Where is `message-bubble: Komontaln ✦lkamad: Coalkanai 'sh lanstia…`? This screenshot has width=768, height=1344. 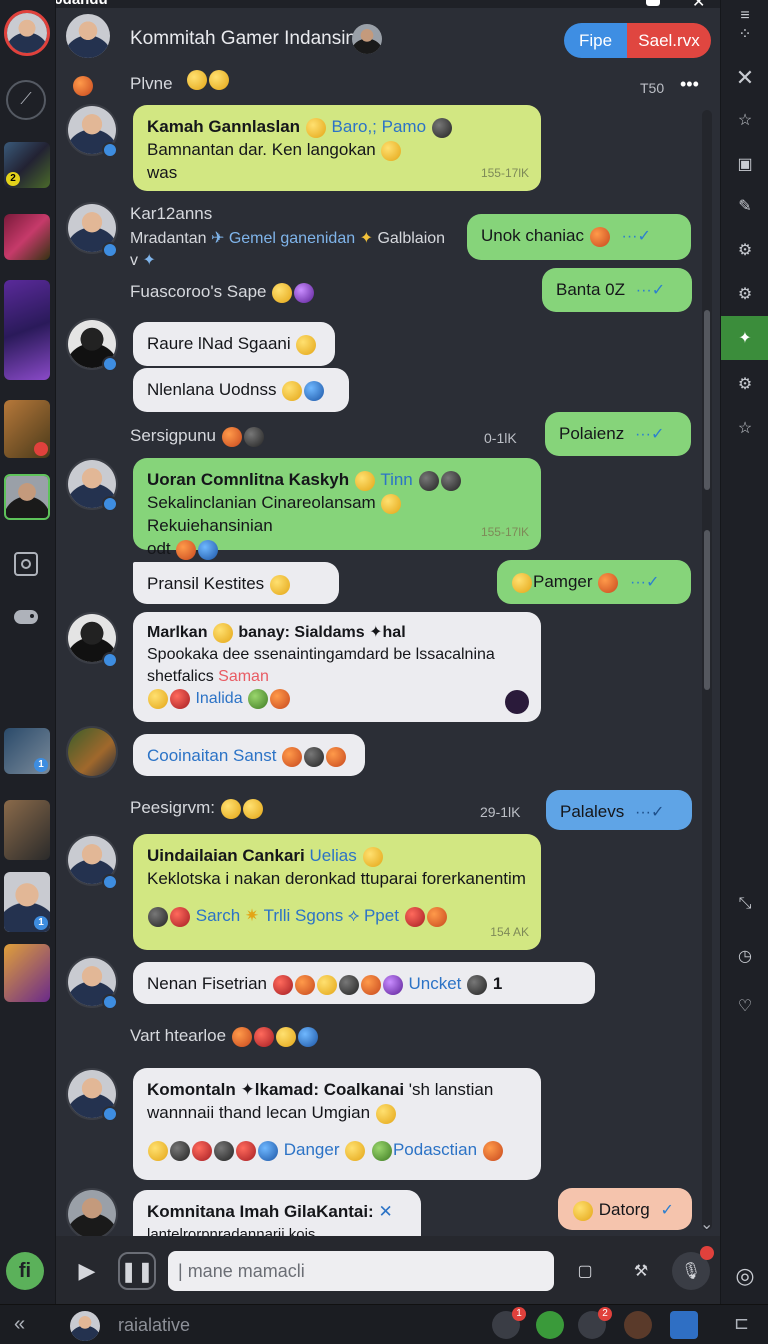 message-bubble: Komontaln ✦lkamad: Coalkanai 'sh lanstia… is located at coordinates (337, 1124).